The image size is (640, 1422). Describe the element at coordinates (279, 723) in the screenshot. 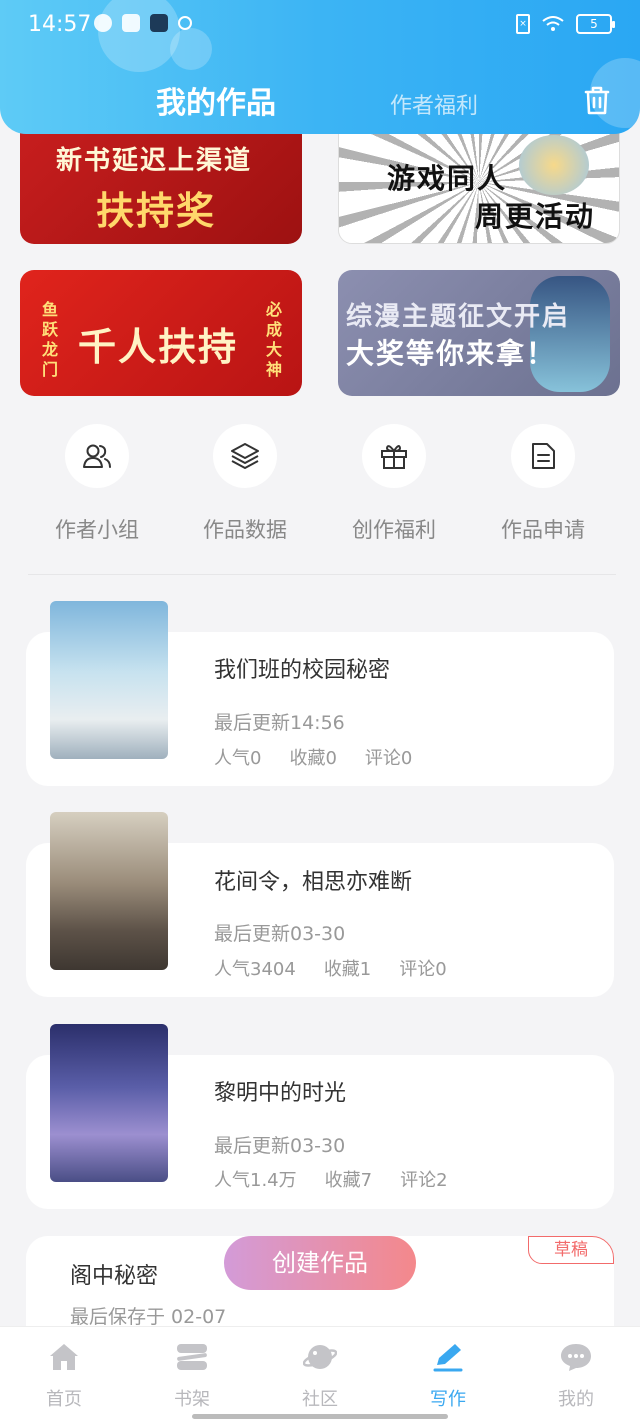

I see `work-last-update: 最后更新14:56` at that location.